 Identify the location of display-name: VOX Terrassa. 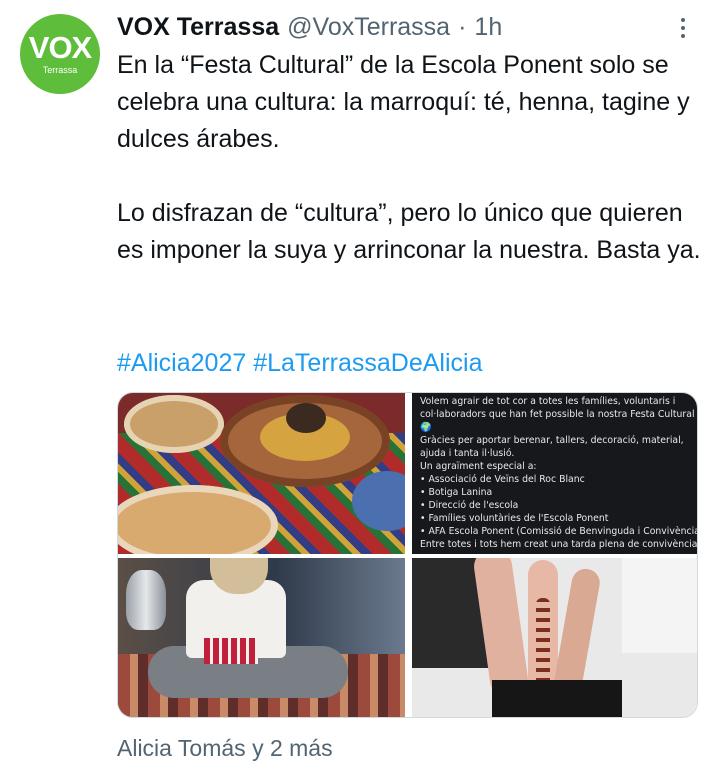
(198, 27).